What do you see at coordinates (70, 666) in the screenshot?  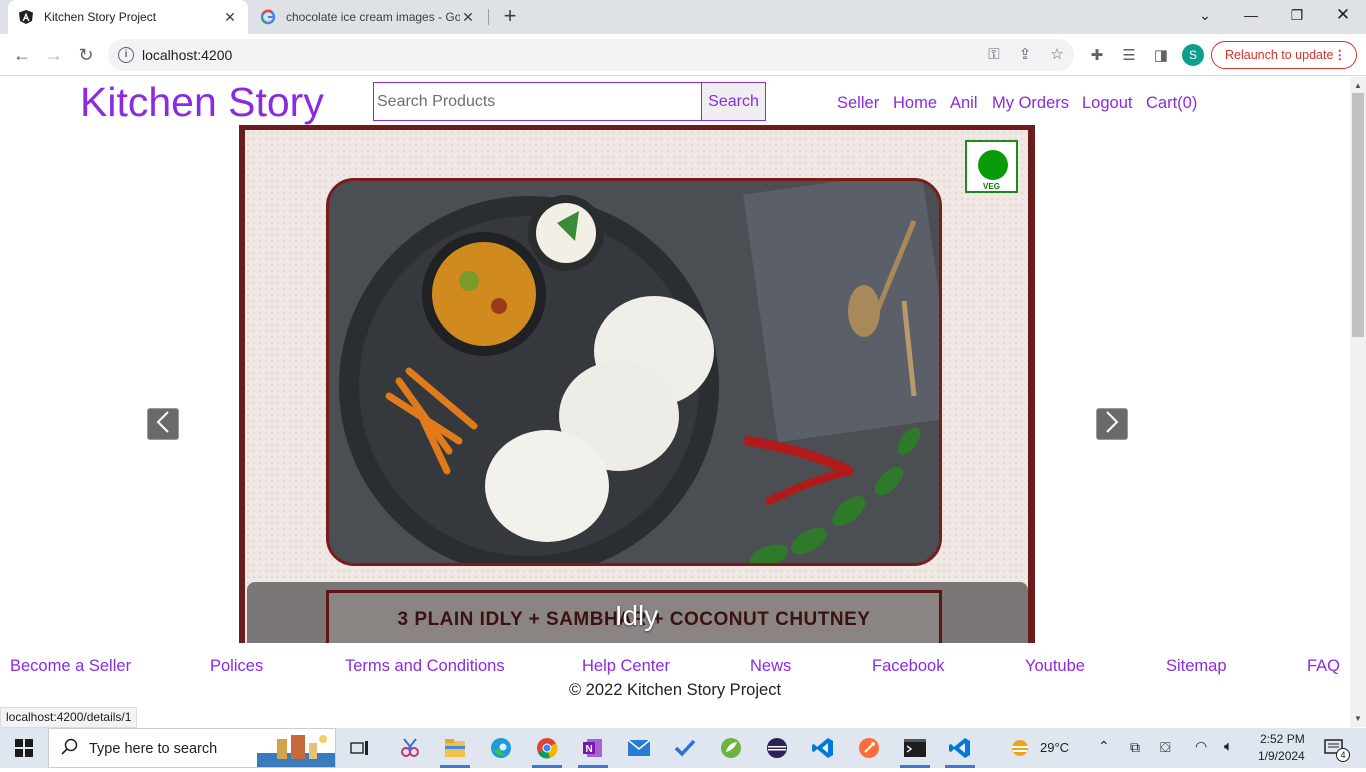 I see `footer-link-become-seller: Become a Seller` at bounding box center [70, 666].